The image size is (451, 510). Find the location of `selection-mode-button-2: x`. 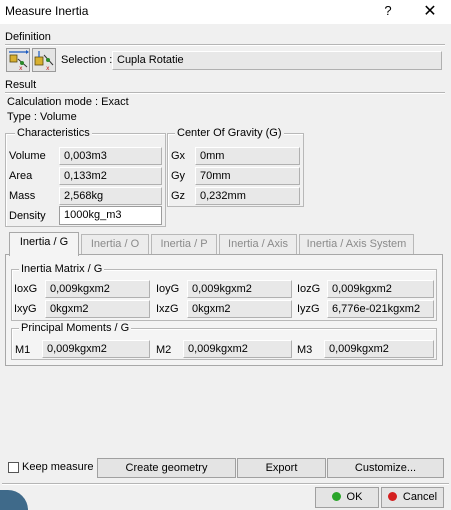

selection-mode-button-2: x is located at coordinates (44, 60).